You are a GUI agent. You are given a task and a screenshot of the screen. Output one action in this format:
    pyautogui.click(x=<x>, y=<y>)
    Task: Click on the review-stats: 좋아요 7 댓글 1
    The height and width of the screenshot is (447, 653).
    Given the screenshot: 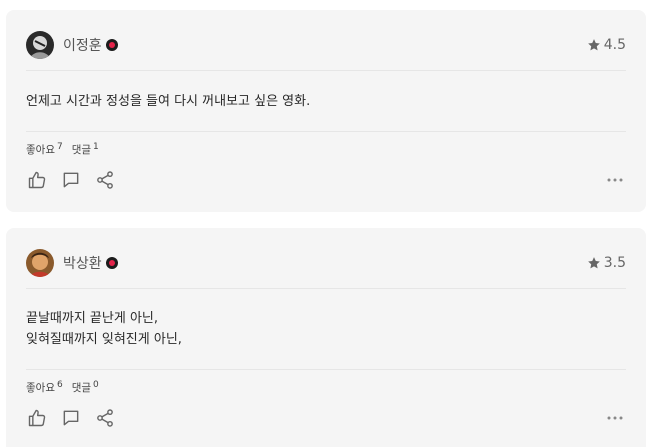 What is the action you would take?
    pyautogui.click(x=62, y=149)
    